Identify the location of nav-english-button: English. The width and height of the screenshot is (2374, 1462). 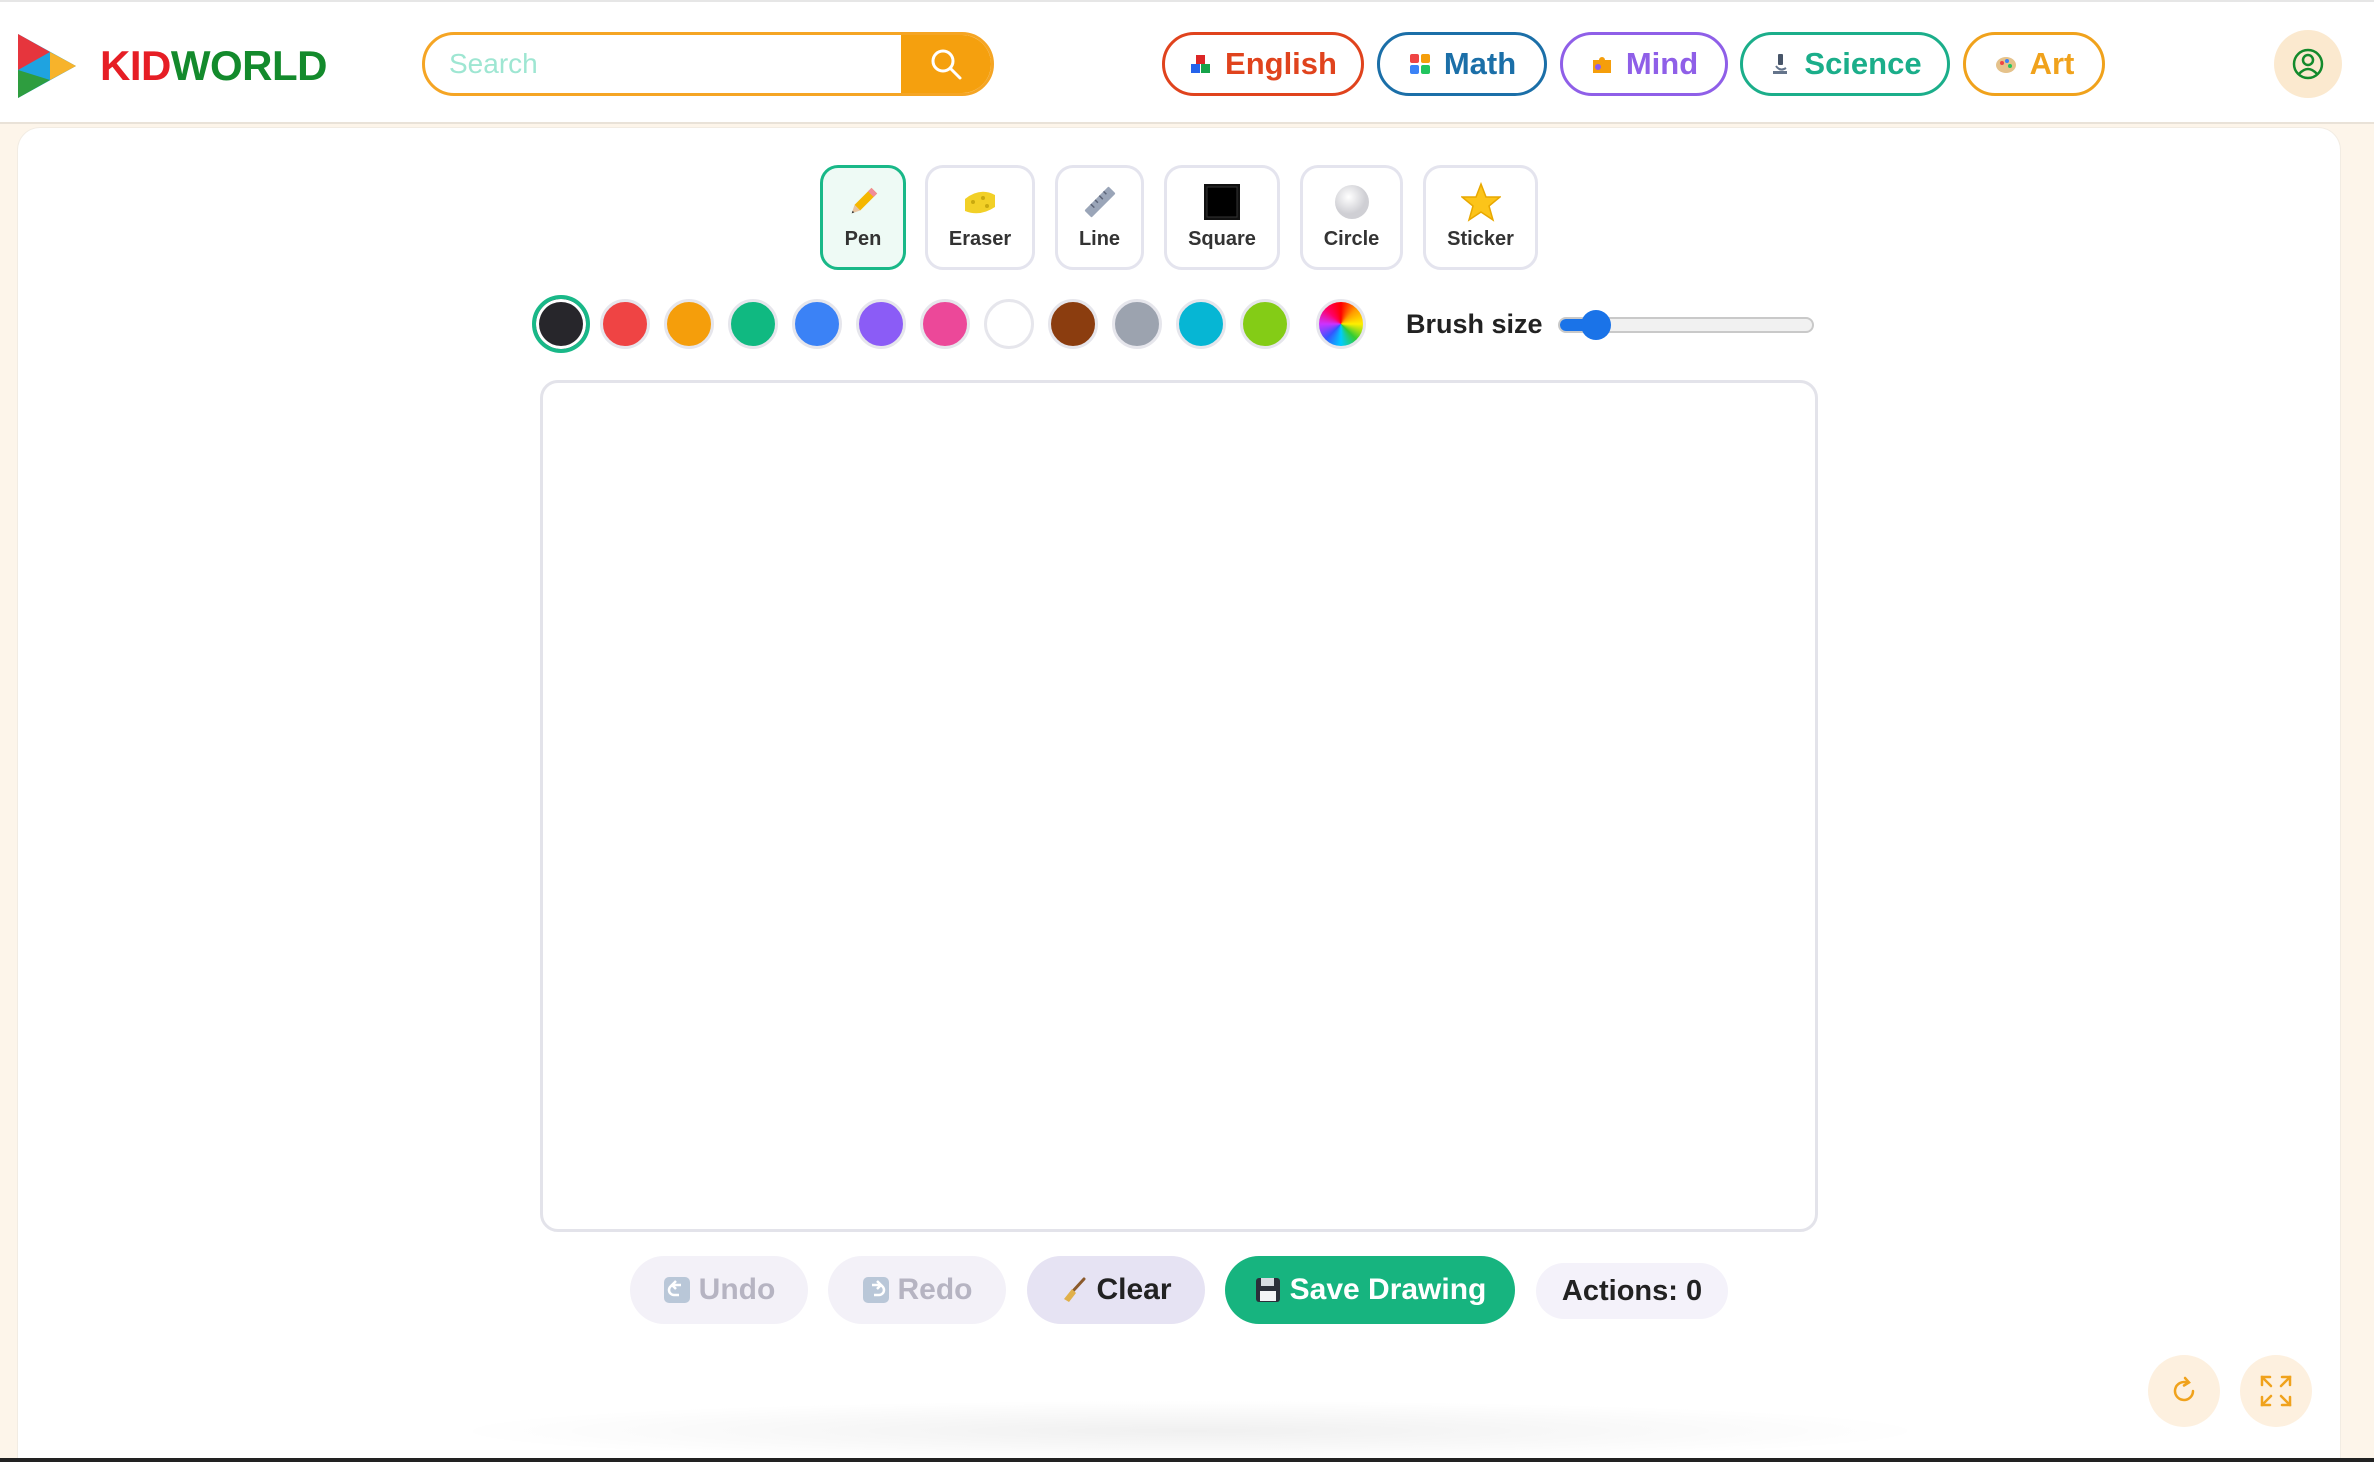
(1263, 64).